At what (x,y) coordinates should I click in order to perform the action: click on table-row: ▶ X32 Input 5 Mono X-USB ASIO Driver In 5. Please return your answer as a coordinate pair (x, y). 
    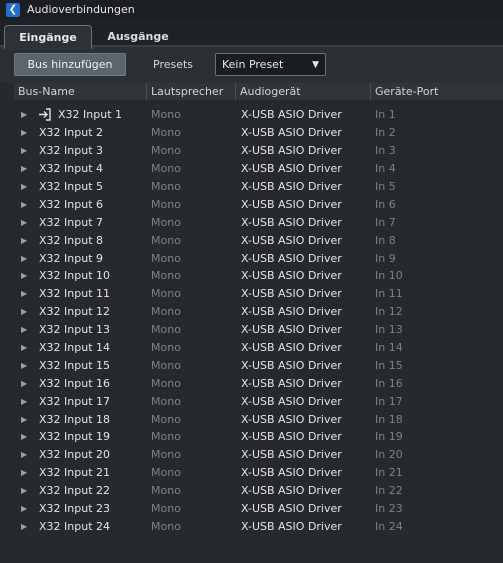
    Looking at the image, I should click on (258, 187).